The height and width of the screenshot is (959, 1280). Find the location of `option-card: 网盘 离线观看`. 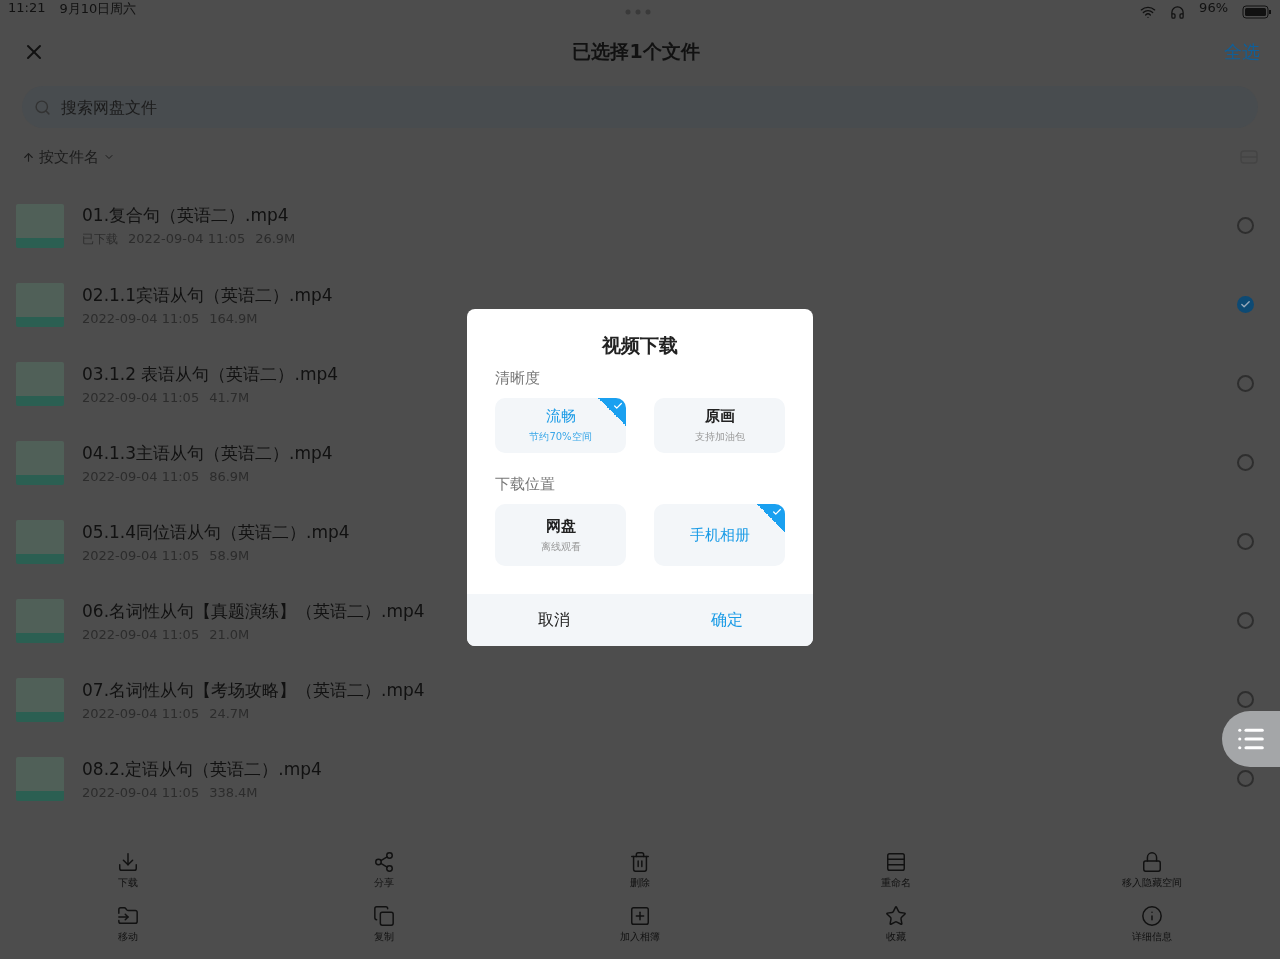

option-card: 网盘 离线观看 is located at coordinates (560, 535).